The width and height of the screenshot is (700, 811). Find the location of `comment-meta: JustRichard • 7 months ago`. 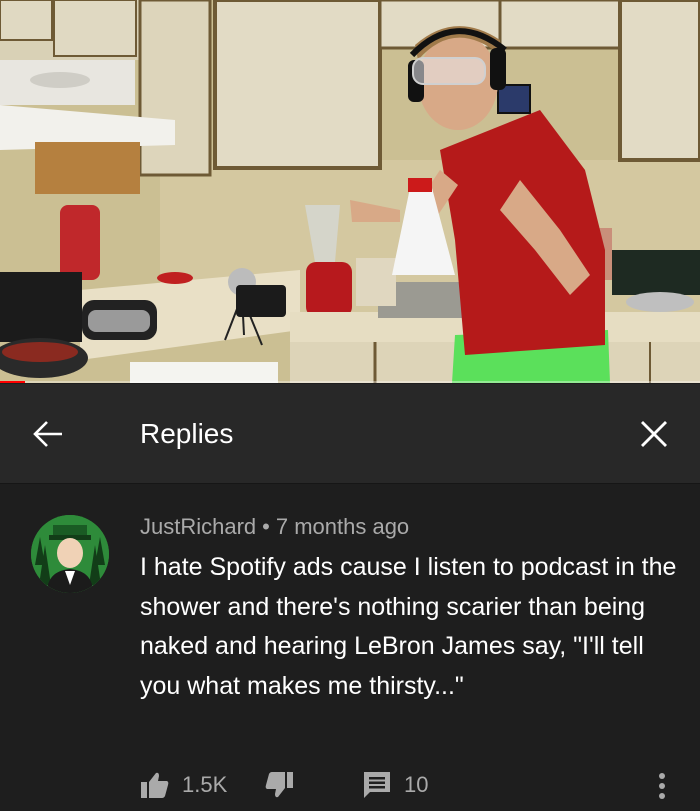

comment-meta: JustRichard • 7 months ago is located at coordinates (274, 527).